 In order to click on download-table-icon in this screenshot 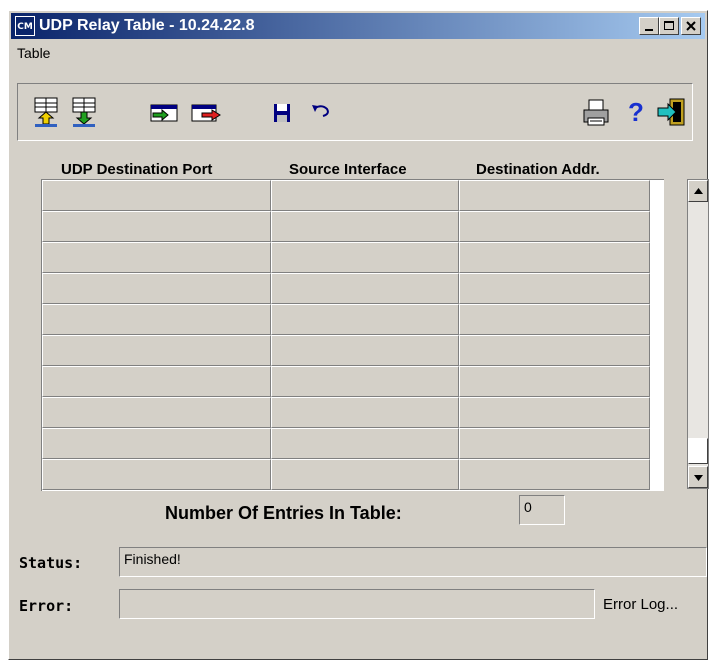, I will do `click(46, 112)`.